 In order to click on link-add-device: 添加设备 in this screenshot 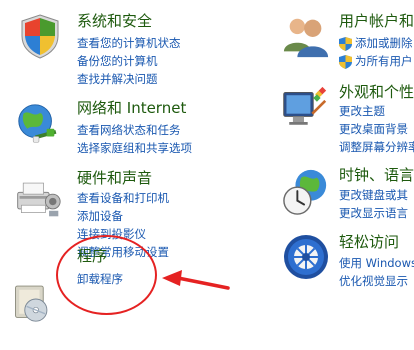, I will do `click(100, 216)`.